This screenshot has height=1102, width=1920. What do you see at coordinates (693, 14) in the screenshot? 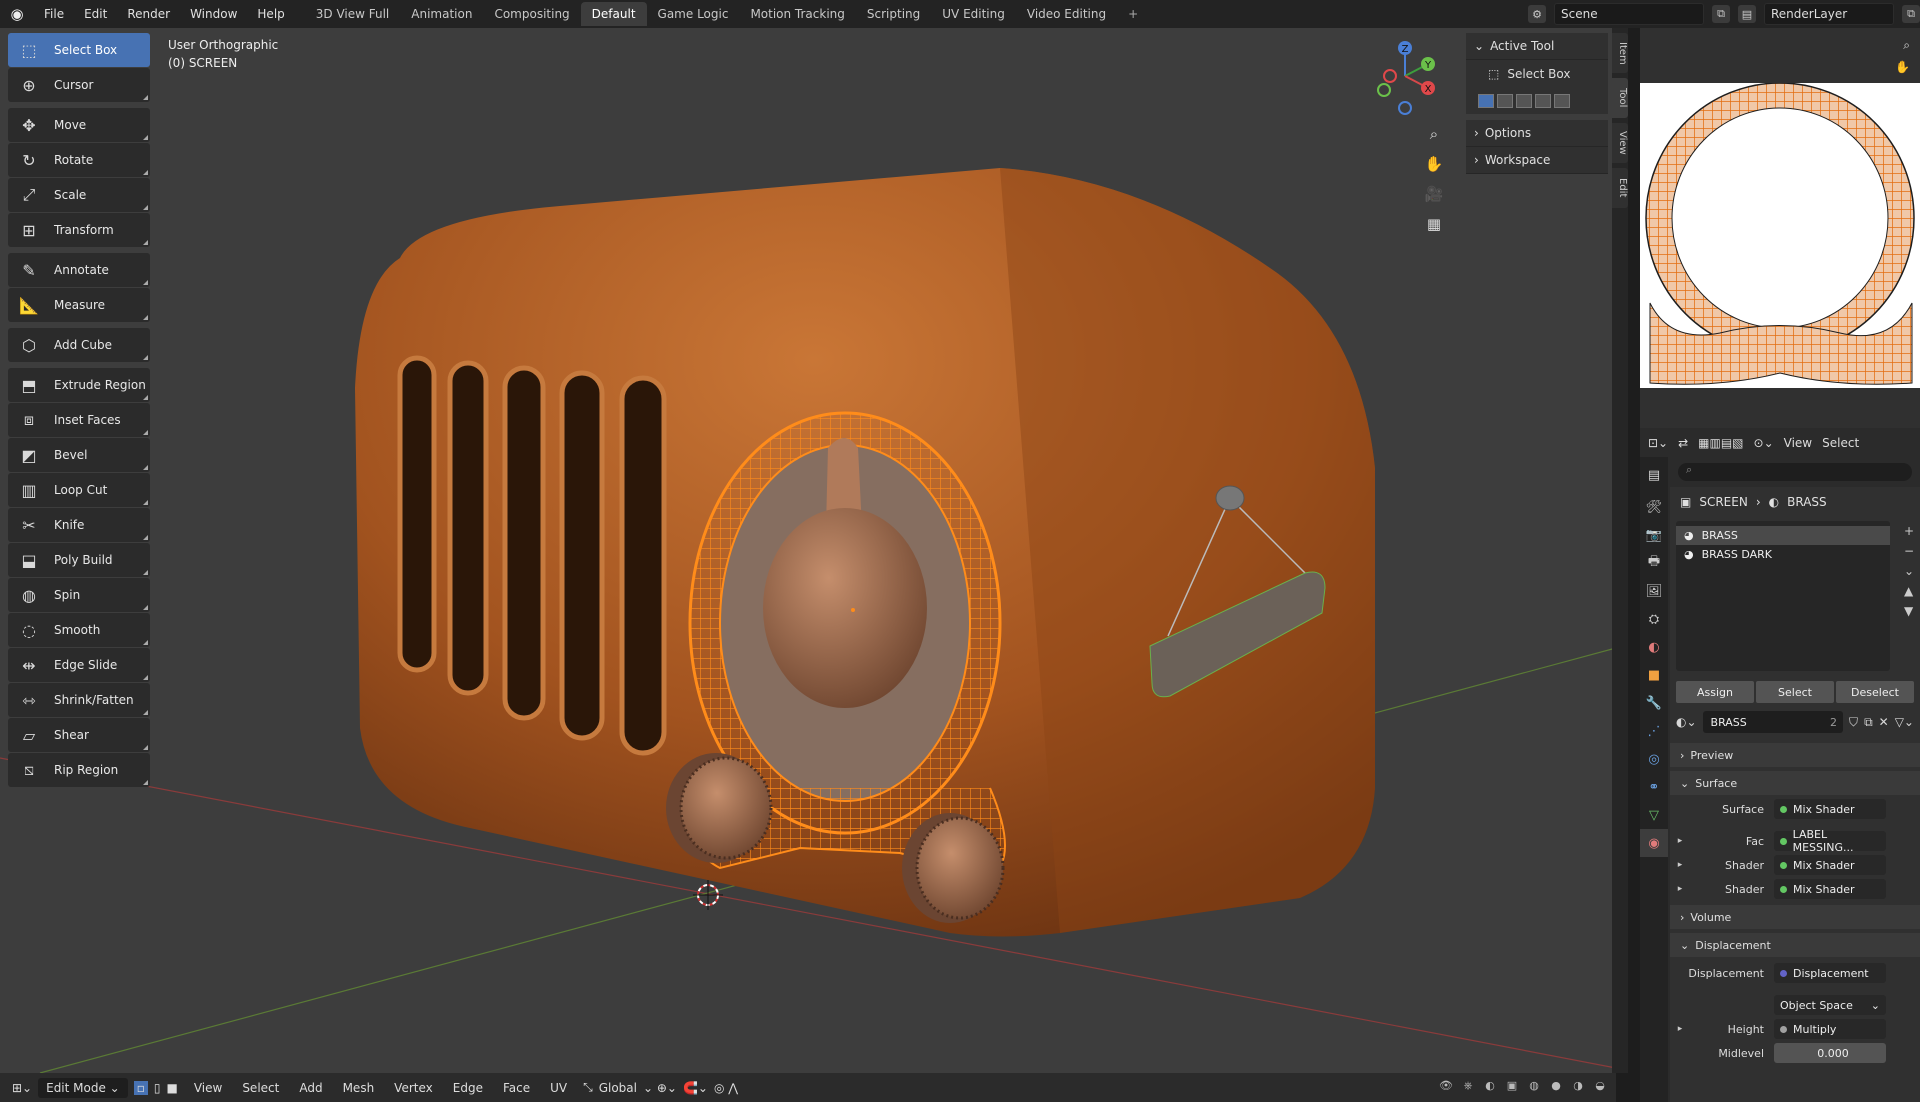
I see `workspace-tab-game-logic: Game Logic` at bounding box center [693, 14].